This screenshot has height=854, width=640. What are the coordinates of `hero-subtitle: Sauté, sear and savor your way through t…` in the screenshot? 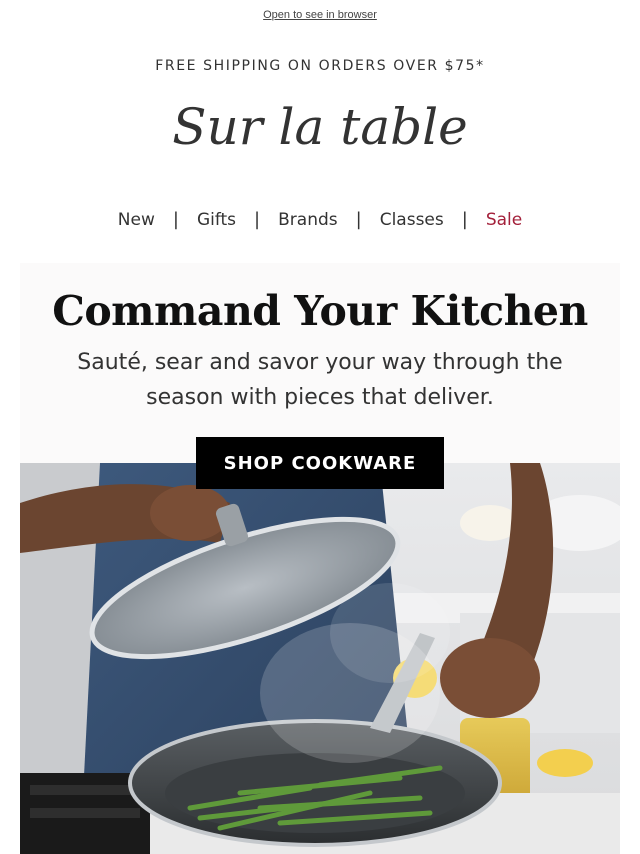 It's located at (320, 380).